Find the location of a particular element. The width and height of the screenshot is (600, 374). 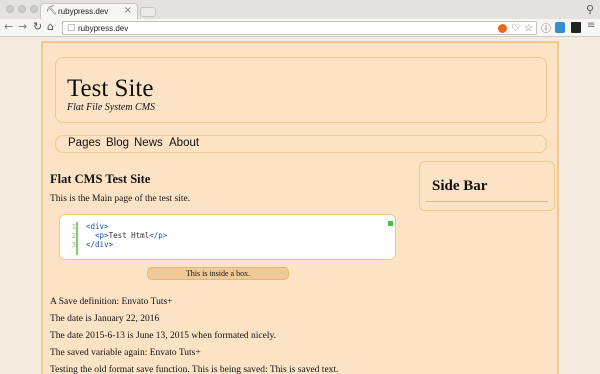

site-title: Test Site is located at coordinates (110, 88).